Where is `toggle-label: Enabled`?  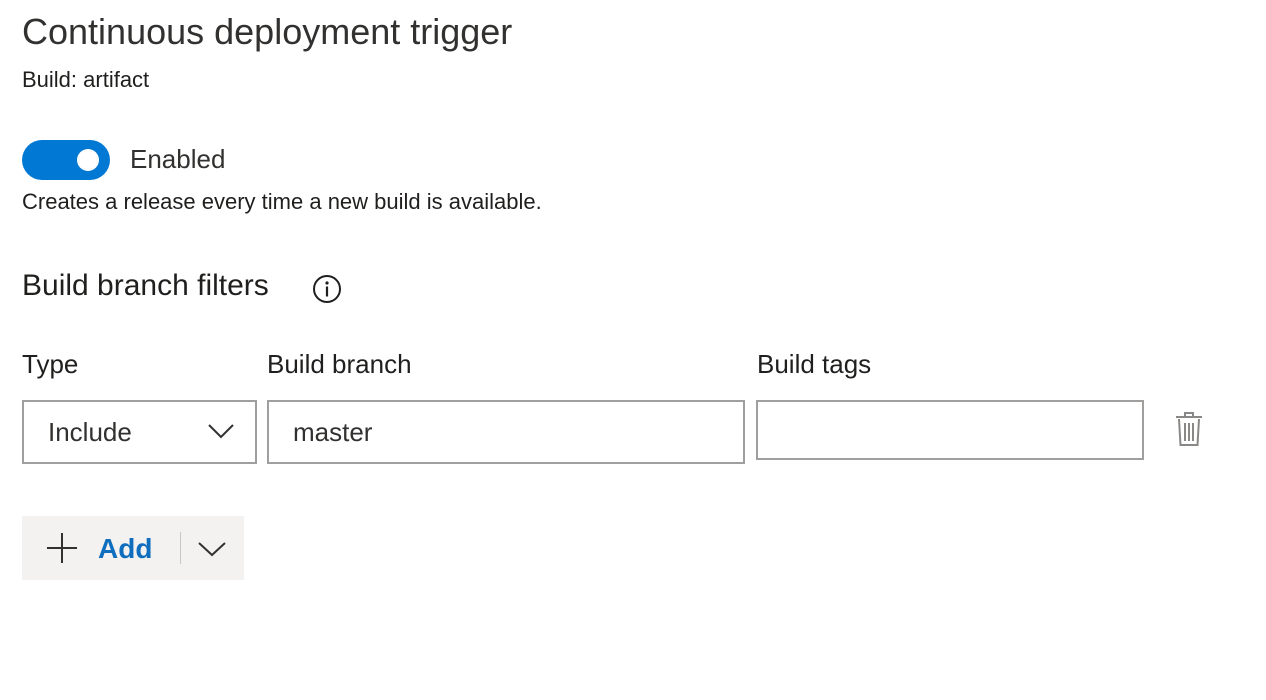
toggle-label: Enabled is located at coordinates (178, 159).